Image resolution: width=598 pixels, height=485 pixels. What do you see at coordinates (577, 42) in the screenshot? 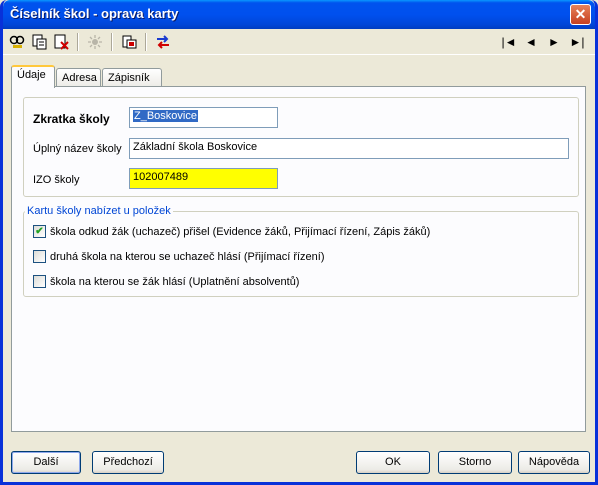
I see `last-record-icon: ►|` at bounding box center [577, 42].